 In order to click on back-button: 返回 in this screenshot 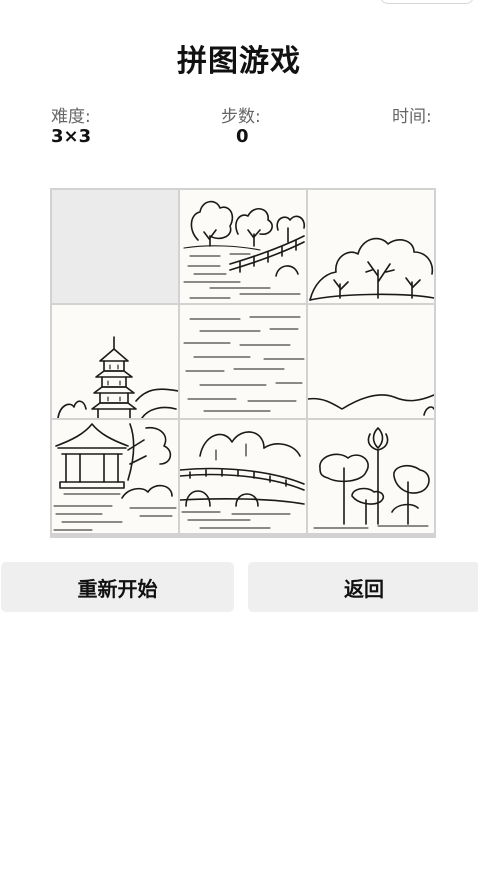, I will do `click(363, 587)`.